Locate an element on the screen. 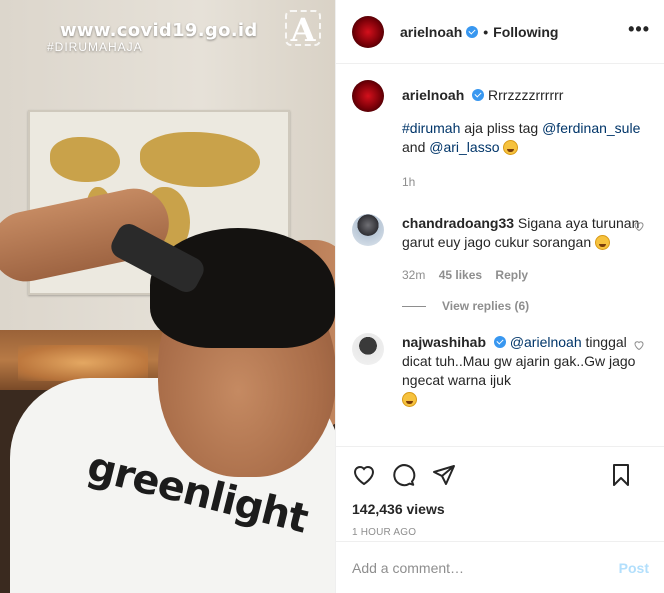 The image size is (664, 593). post-header: arielnoah • Following ••• is located at coordinates (500, 32).